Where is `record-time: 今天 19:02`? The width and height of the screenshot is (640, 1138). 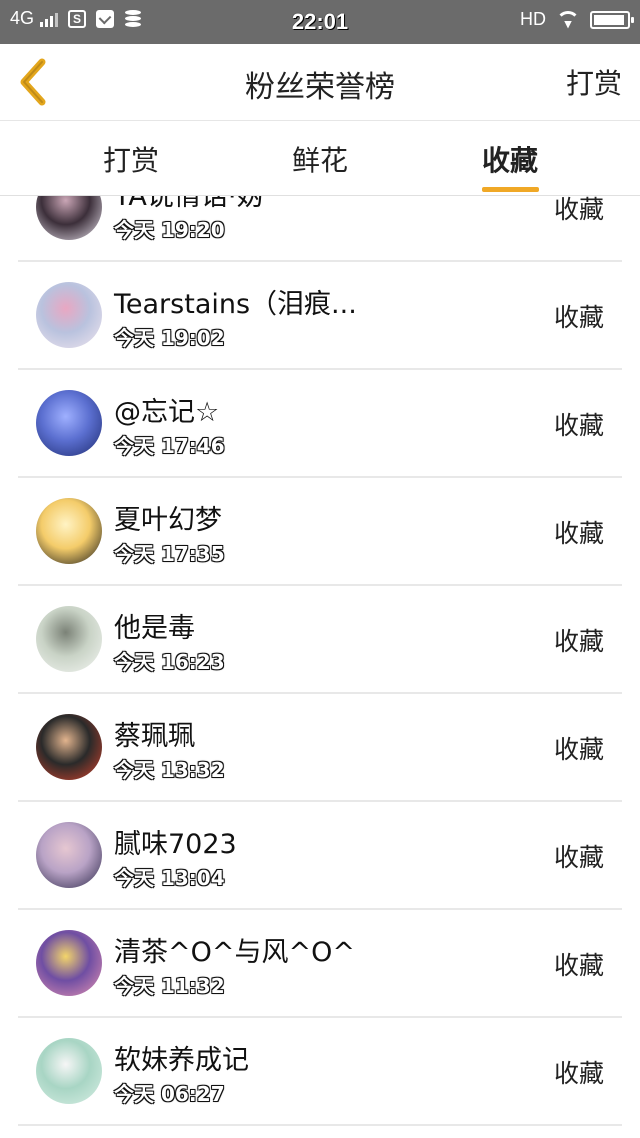 record-time: 今天 19:02 is located at coordinates (169, 338).